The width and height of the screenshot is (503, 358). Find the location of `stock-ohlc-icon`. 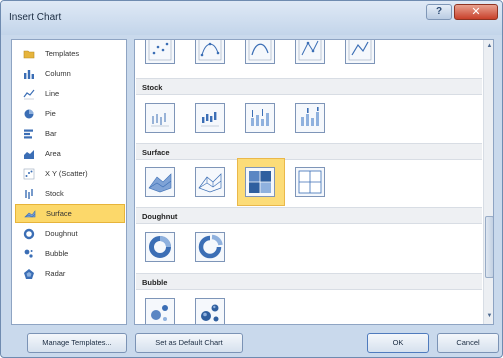

stock-ohlc-icon is located at coordinates (210, 119).